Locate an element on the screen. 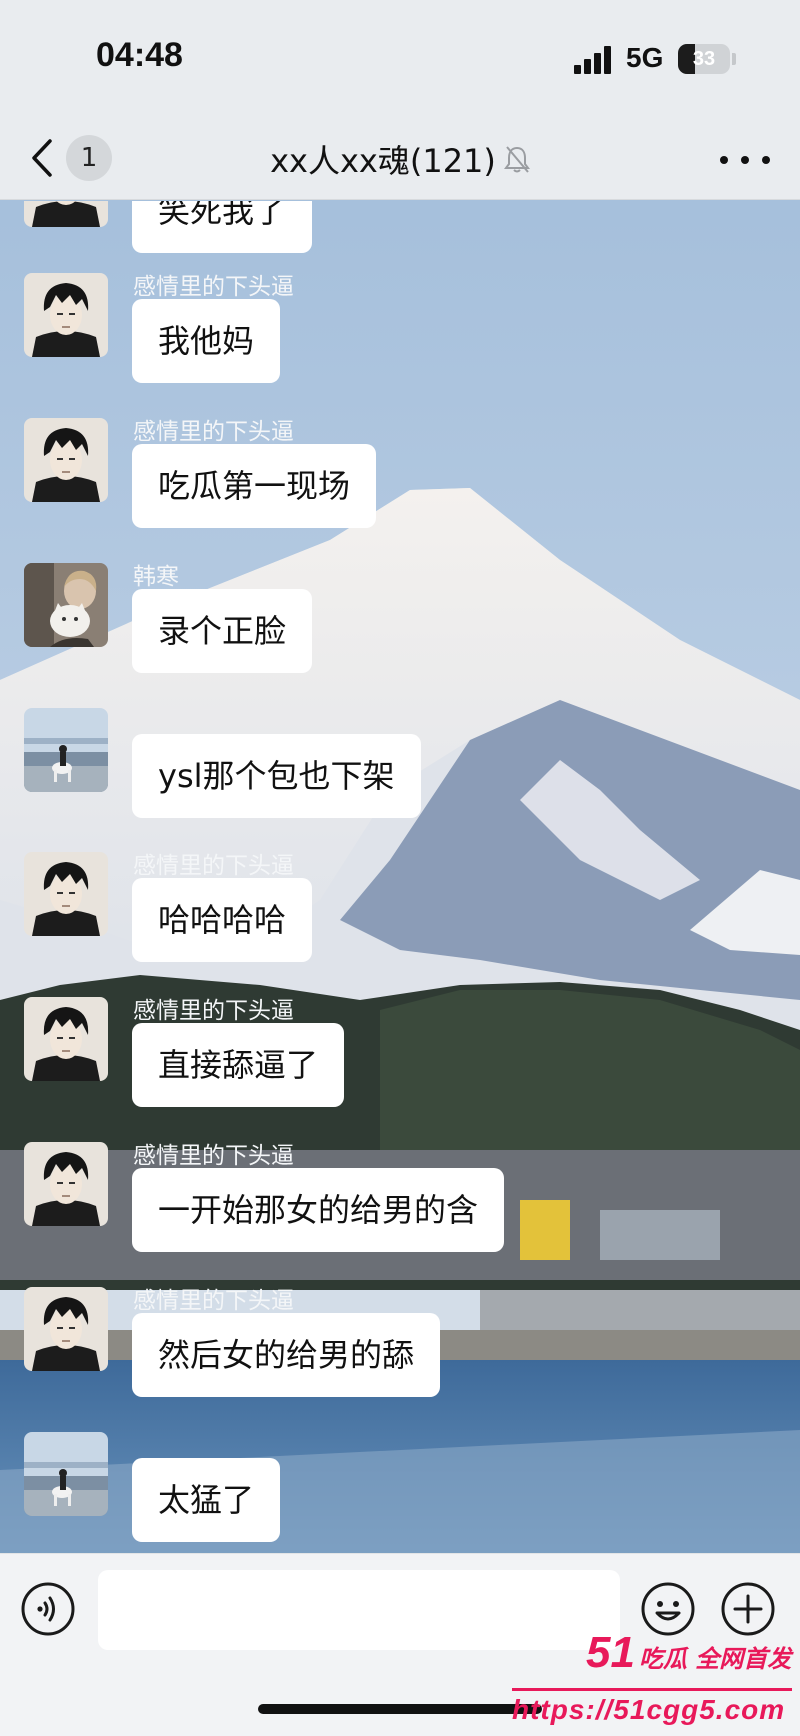 This screenshot has width=800, height=1736. back-button: 1 is located at coordinates (76, 158).